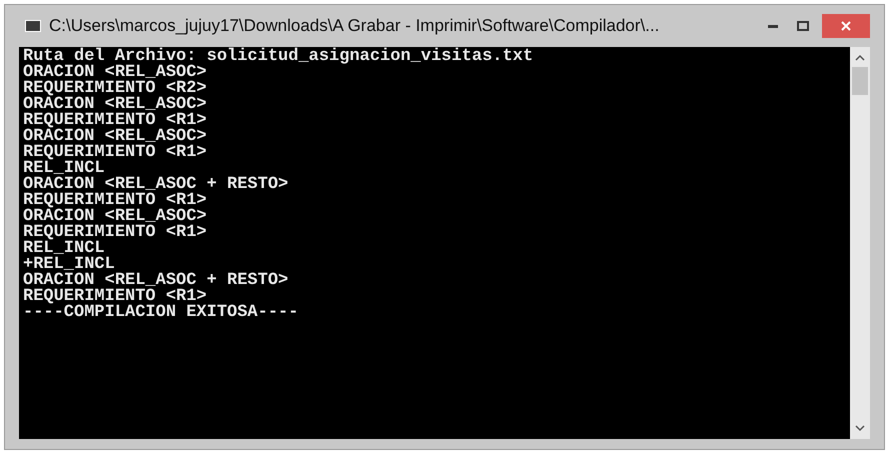  What do you see at coordinates (115, 89) in the screenshot?
I see `console-line: REQUERIMIENTO <R2>` at bounding box center [115, 89].